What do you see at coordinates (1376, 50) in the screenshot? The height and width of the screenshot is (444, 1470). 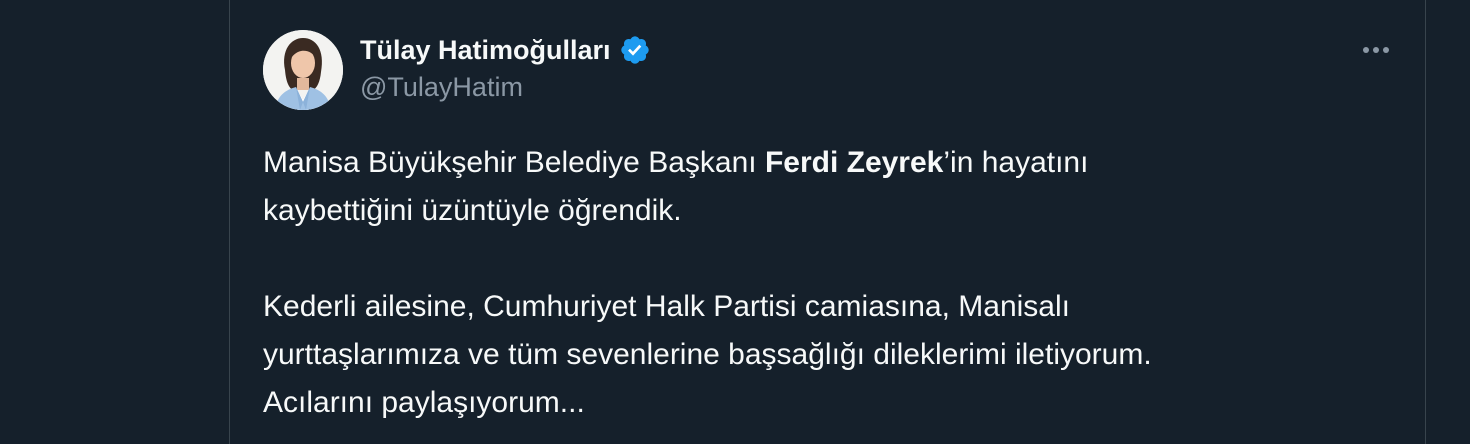 I see `more-options-icon` at bounding box center [1376, 50].